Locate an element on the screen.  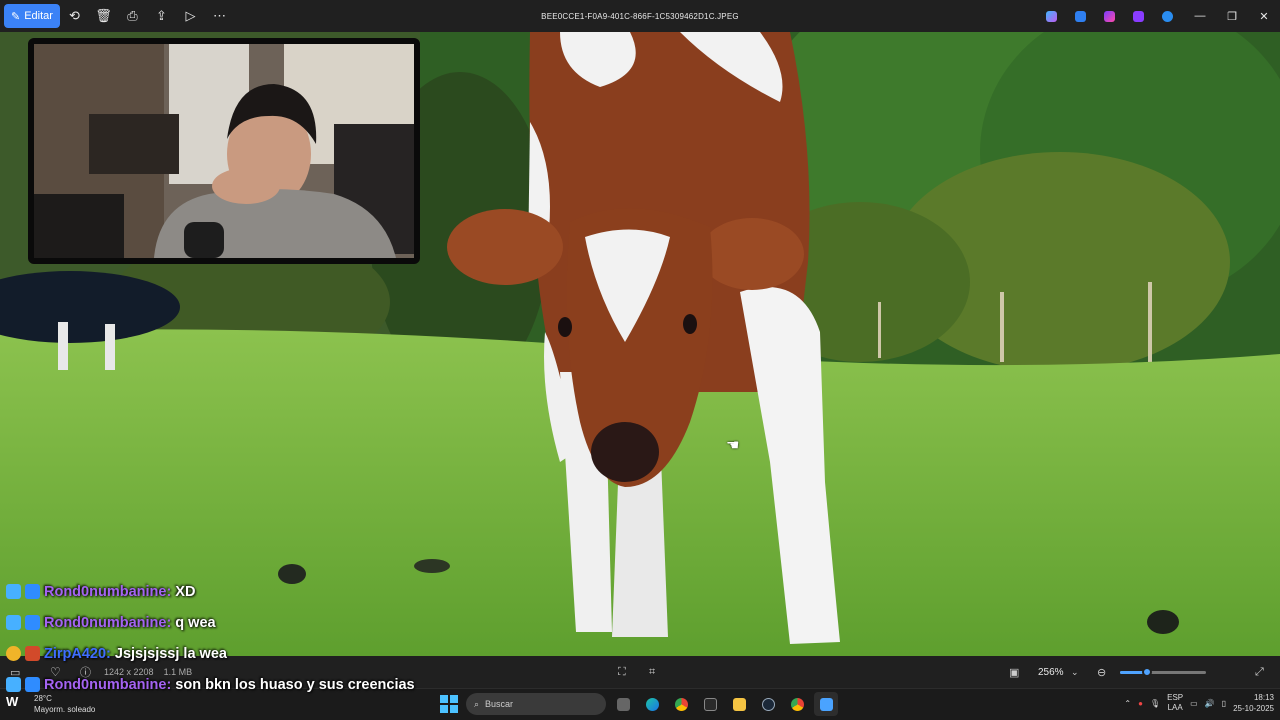
close-icon: ✕ is located at coordinates (1264, 16).